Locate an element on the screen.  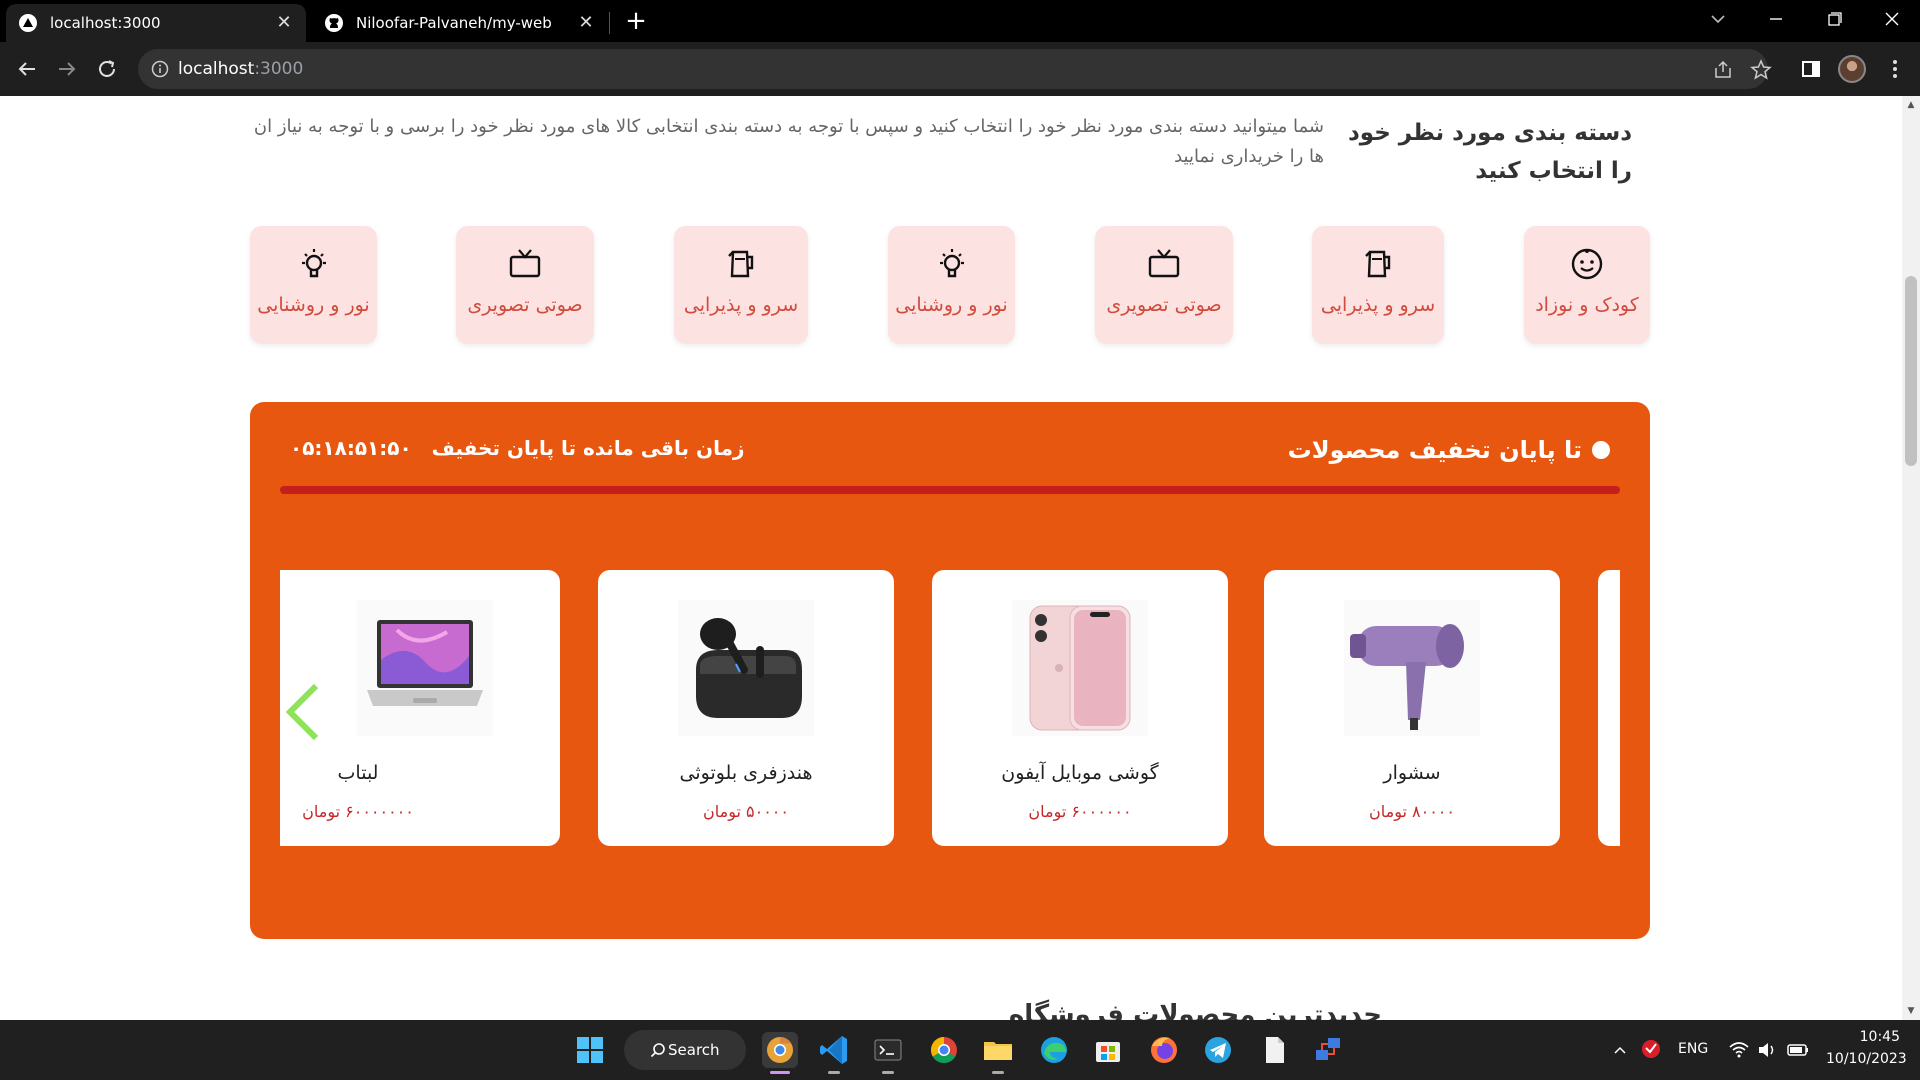
notepad-icon is located at coordinates (1274, 1050).